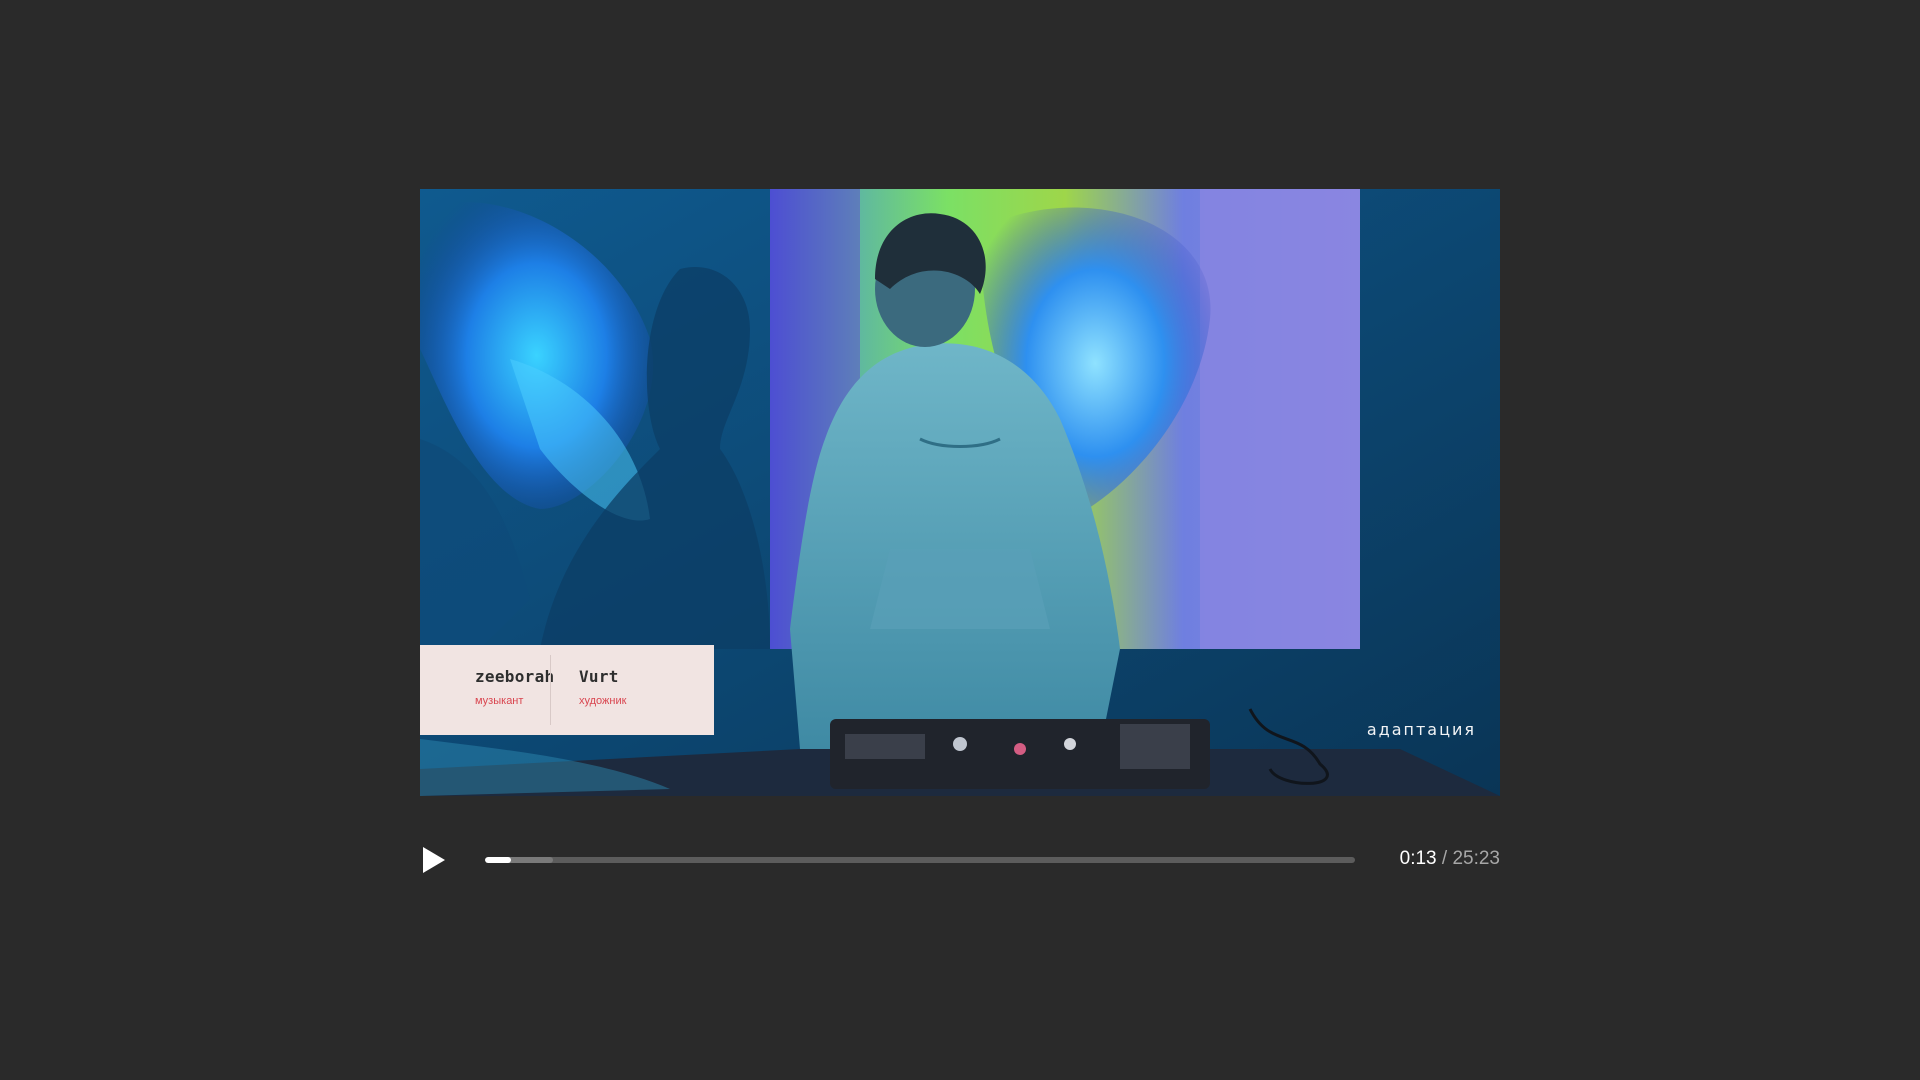  What do you see at coordinates (1418, 858) in the screenshot?
I see `current-time: 0:13` at bounding box center [1418, 858].